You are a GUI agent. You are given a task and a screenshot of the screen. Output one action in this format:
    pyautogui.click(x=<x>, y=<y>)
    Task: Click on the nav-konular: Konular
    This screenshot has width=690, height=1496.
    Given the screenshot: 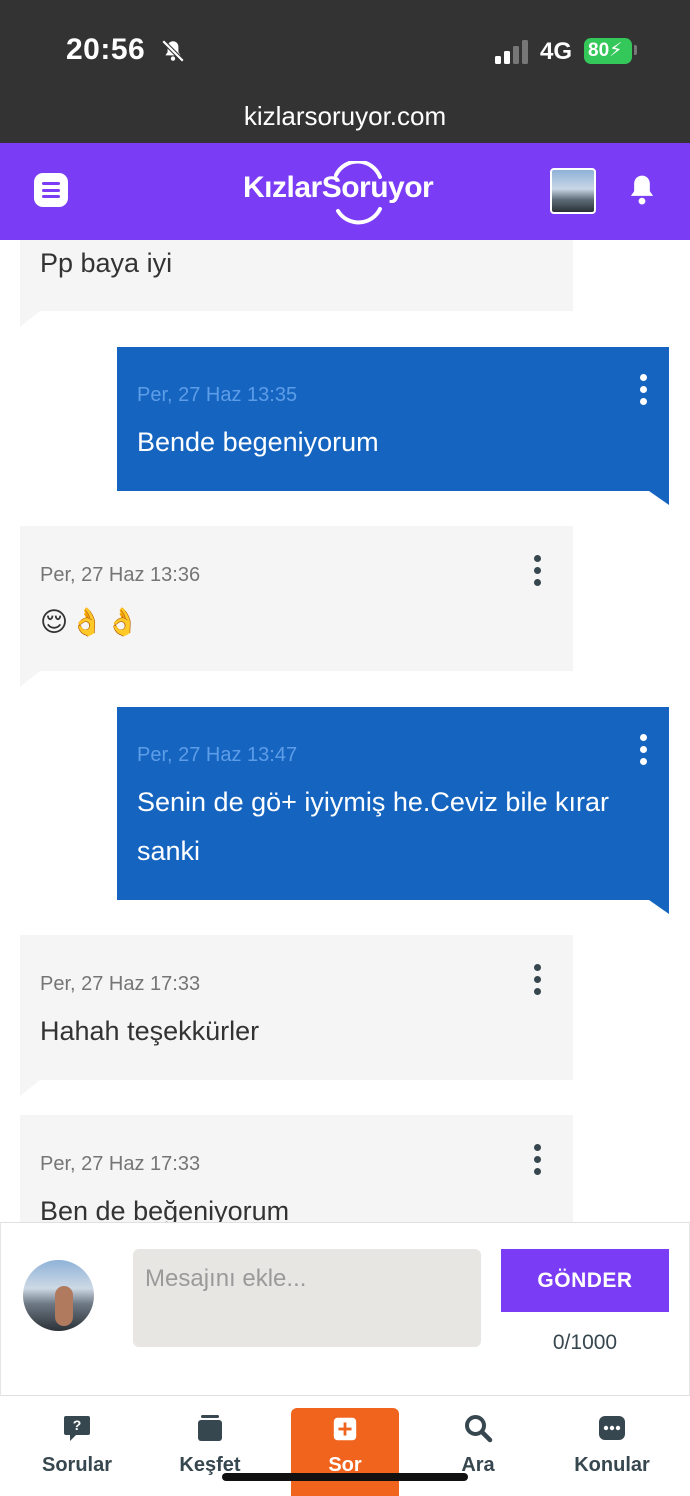 What is the action you would take?
    pyautogui.click(x=612, y=1446)
    